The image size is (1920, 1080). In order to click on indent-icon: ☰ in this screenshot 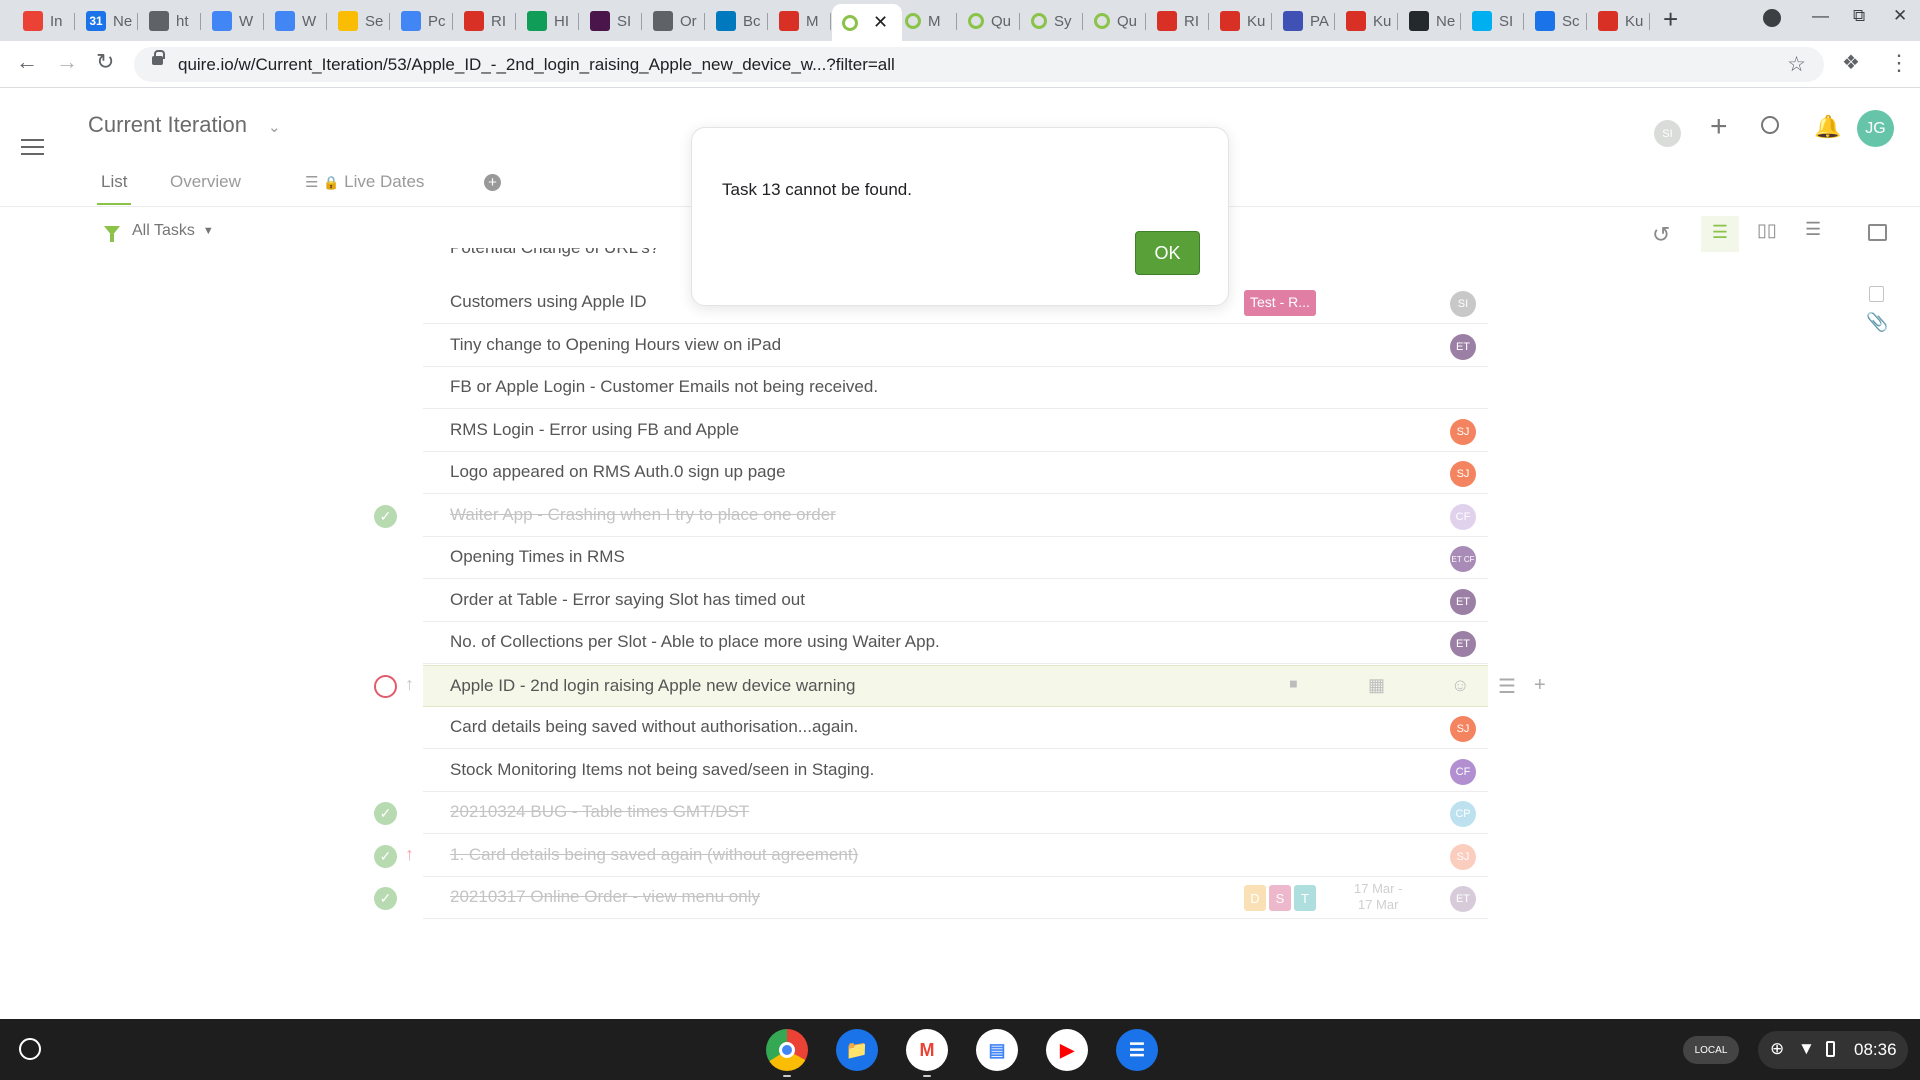, I will do `click(1507, 686)`.